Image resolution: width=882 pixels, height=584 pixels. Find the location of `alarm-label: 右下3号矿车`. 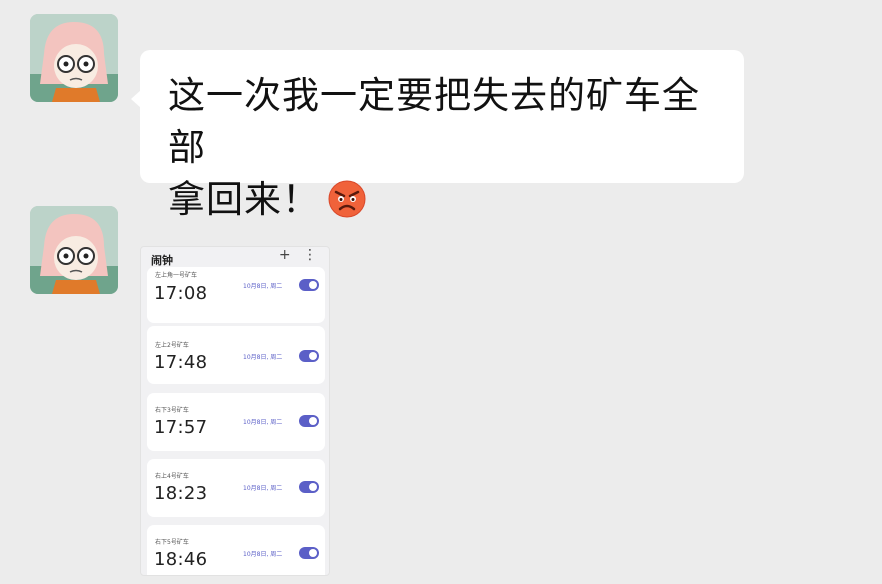

alarm-label: 右下3号矿车 is located at coordinates (172, 410).